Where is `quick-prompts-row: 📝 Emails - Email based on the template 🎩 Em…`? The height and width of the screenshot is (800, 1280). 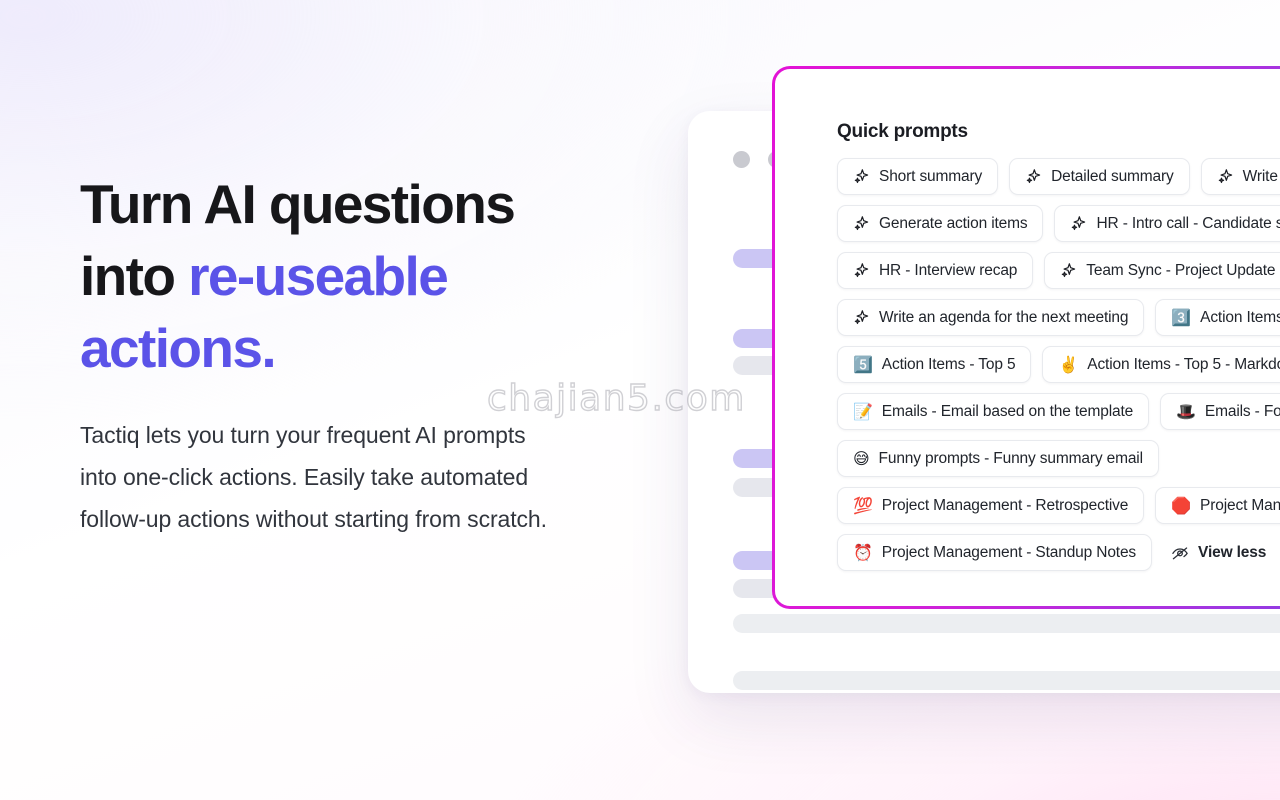
quick-prompts-row: 📝 Emails - Email based on the template 🎩 Em… is located at coordinates (1058, 411).